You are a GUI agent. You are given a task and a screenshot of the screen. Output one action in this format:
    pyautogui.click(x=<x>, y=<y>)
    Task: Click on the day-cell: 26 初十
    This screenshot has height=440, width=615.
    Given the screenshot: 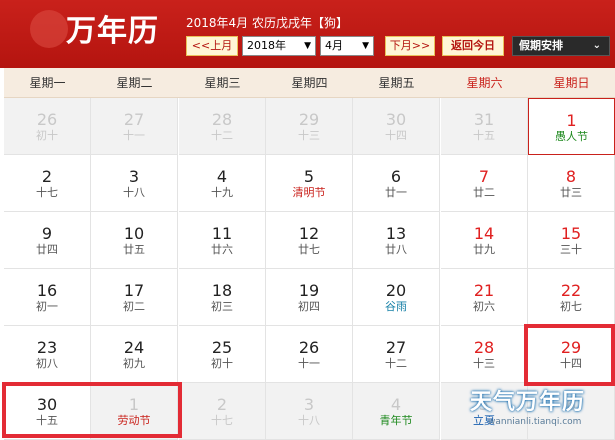 What is the action you would take?
    pyautogui.click(x=47, y=126)
    